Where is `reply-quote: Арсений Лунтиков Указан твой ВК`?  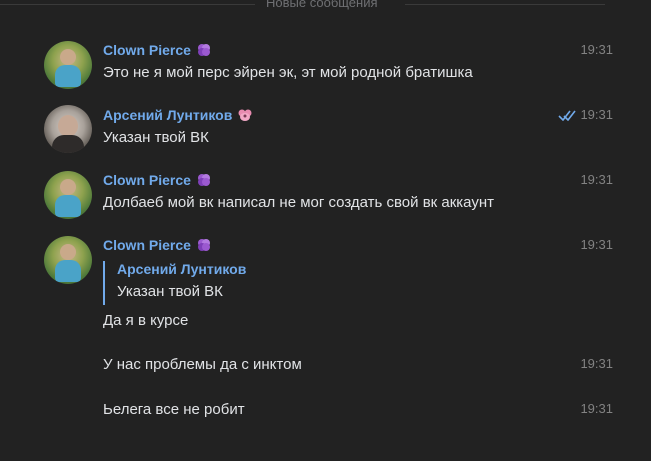 reply-quote: Арсений Лунтиков Указан твой ВК is located at coordinates (174, 283).